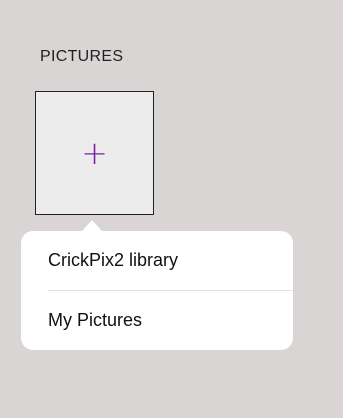  Describe the element at coordinates (92, 225) in the screenshot. I see `popover-arrow` at that location.